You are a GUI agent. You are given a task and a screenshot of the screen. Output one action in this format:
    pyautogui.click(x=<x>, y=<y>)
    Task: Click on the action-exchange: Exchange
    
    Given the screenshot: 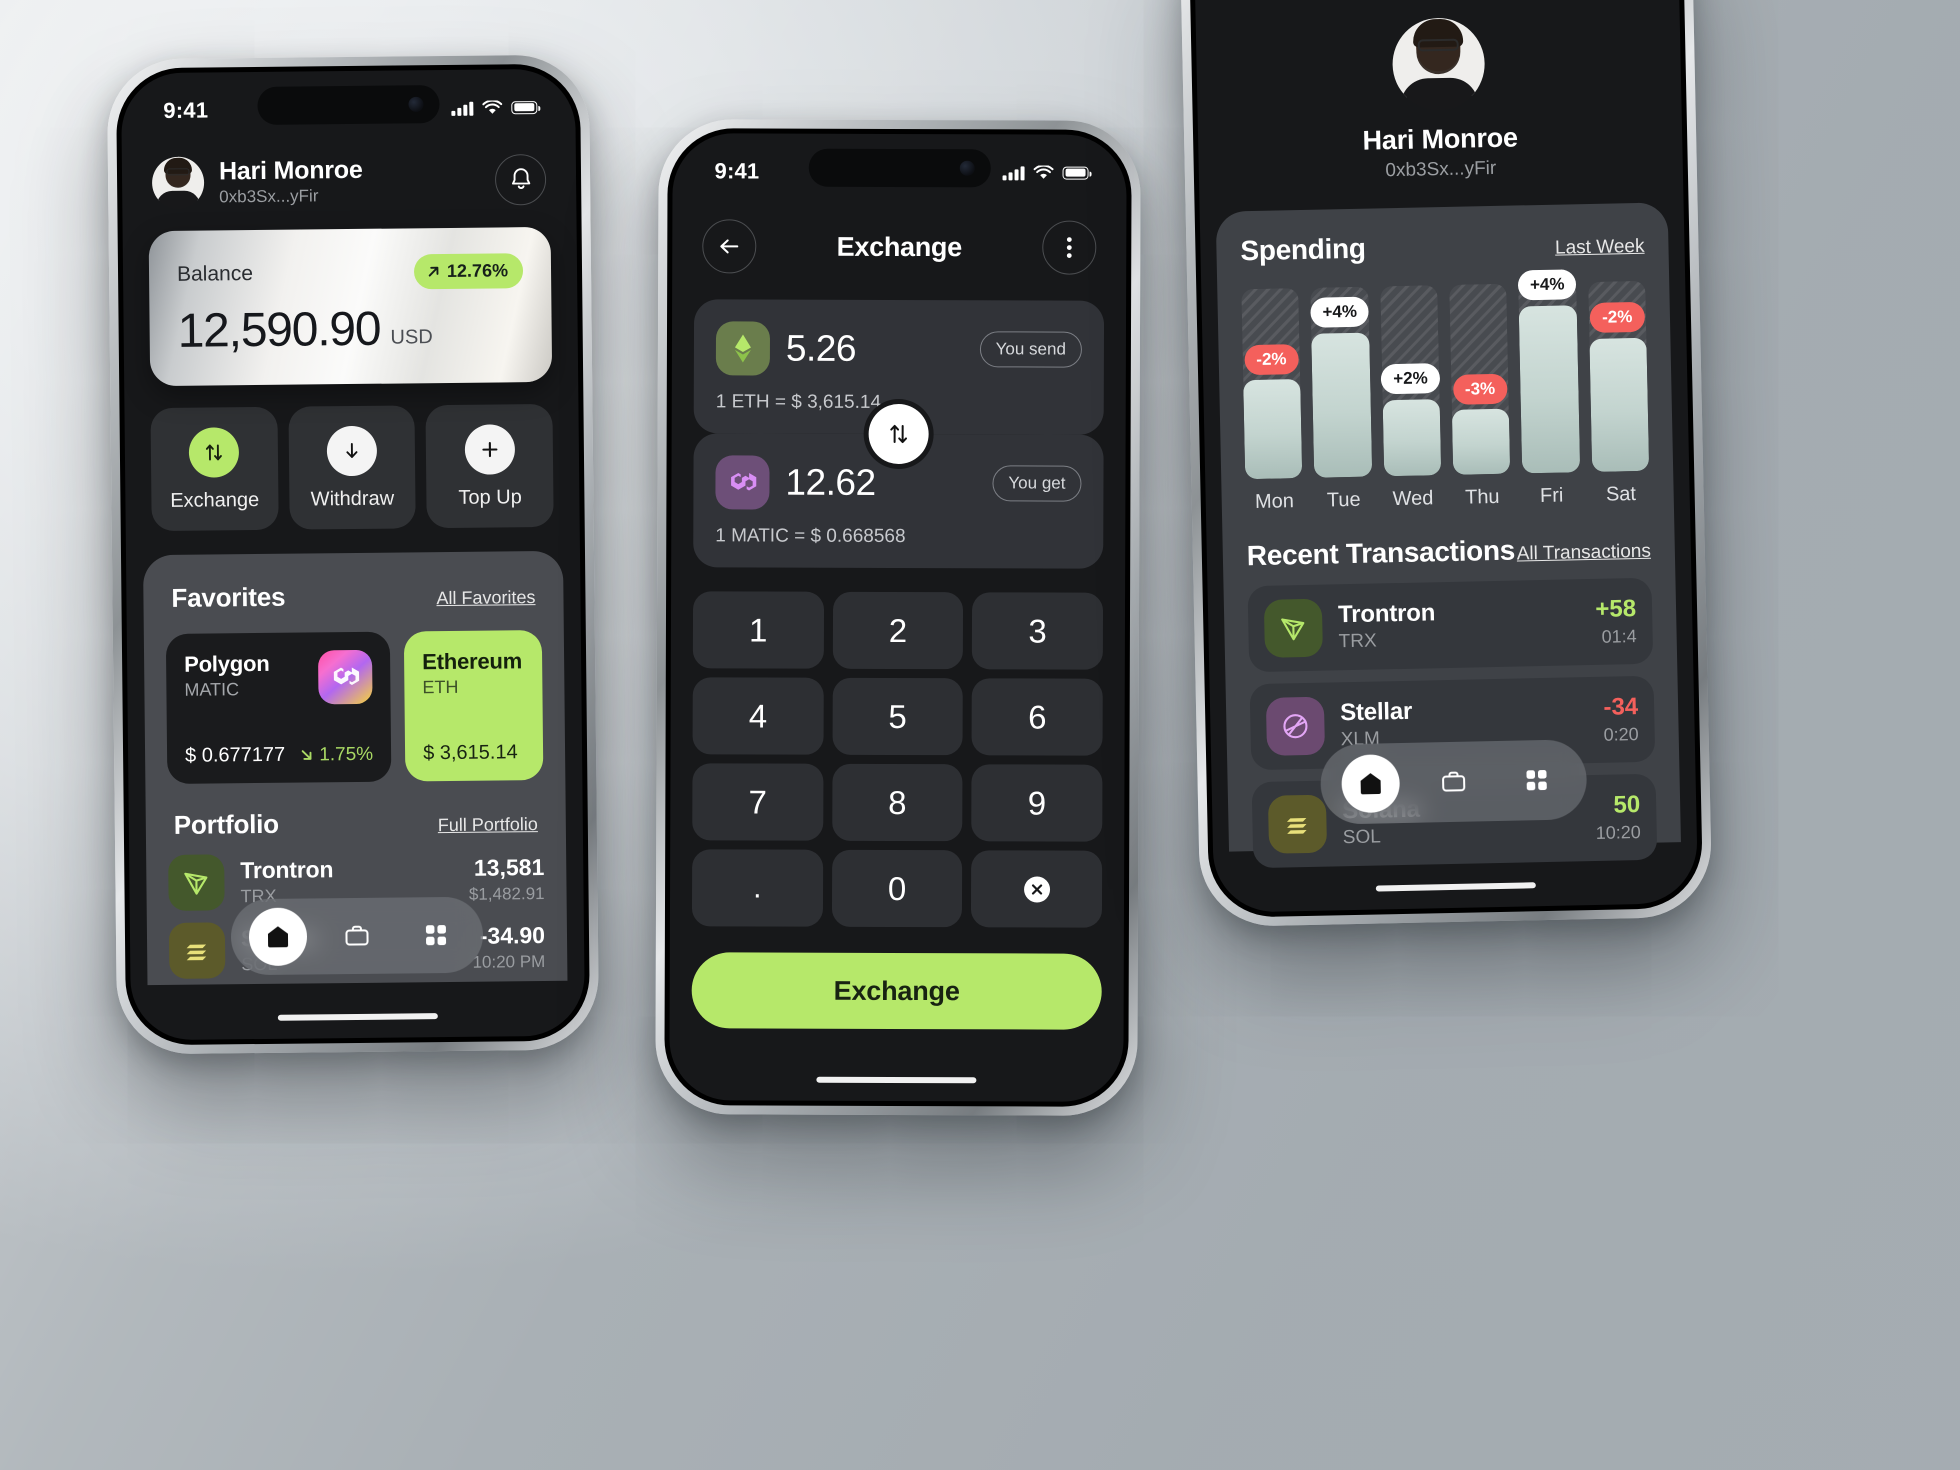 What is the action you would take?
    pyautogui.click(x=214, y=469)
    